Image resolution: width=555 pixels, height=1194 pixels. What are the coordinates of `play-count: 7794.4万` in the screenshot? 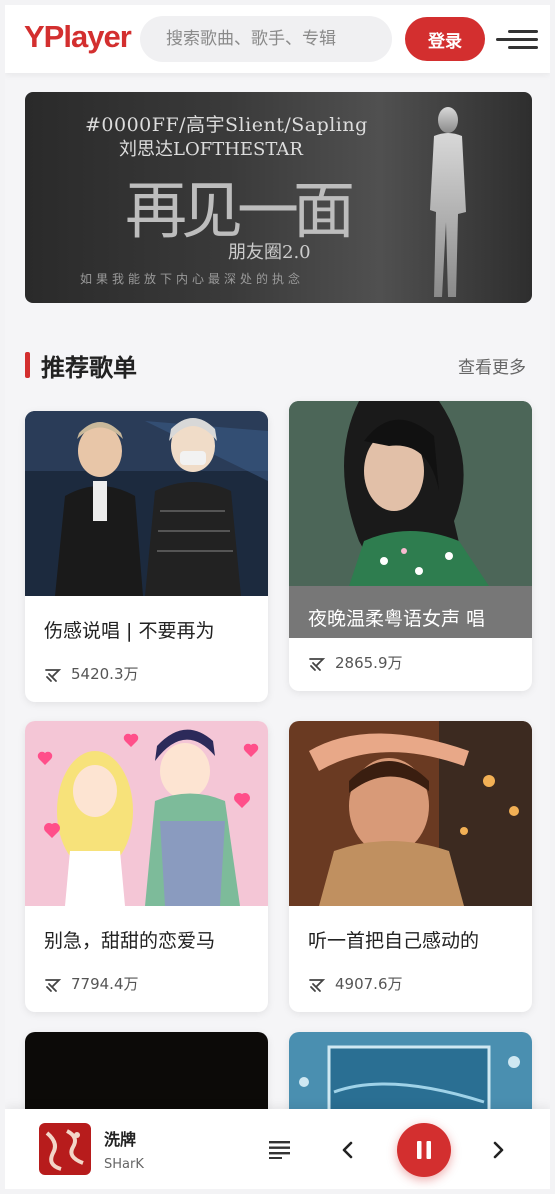 It's located at (91, 983).